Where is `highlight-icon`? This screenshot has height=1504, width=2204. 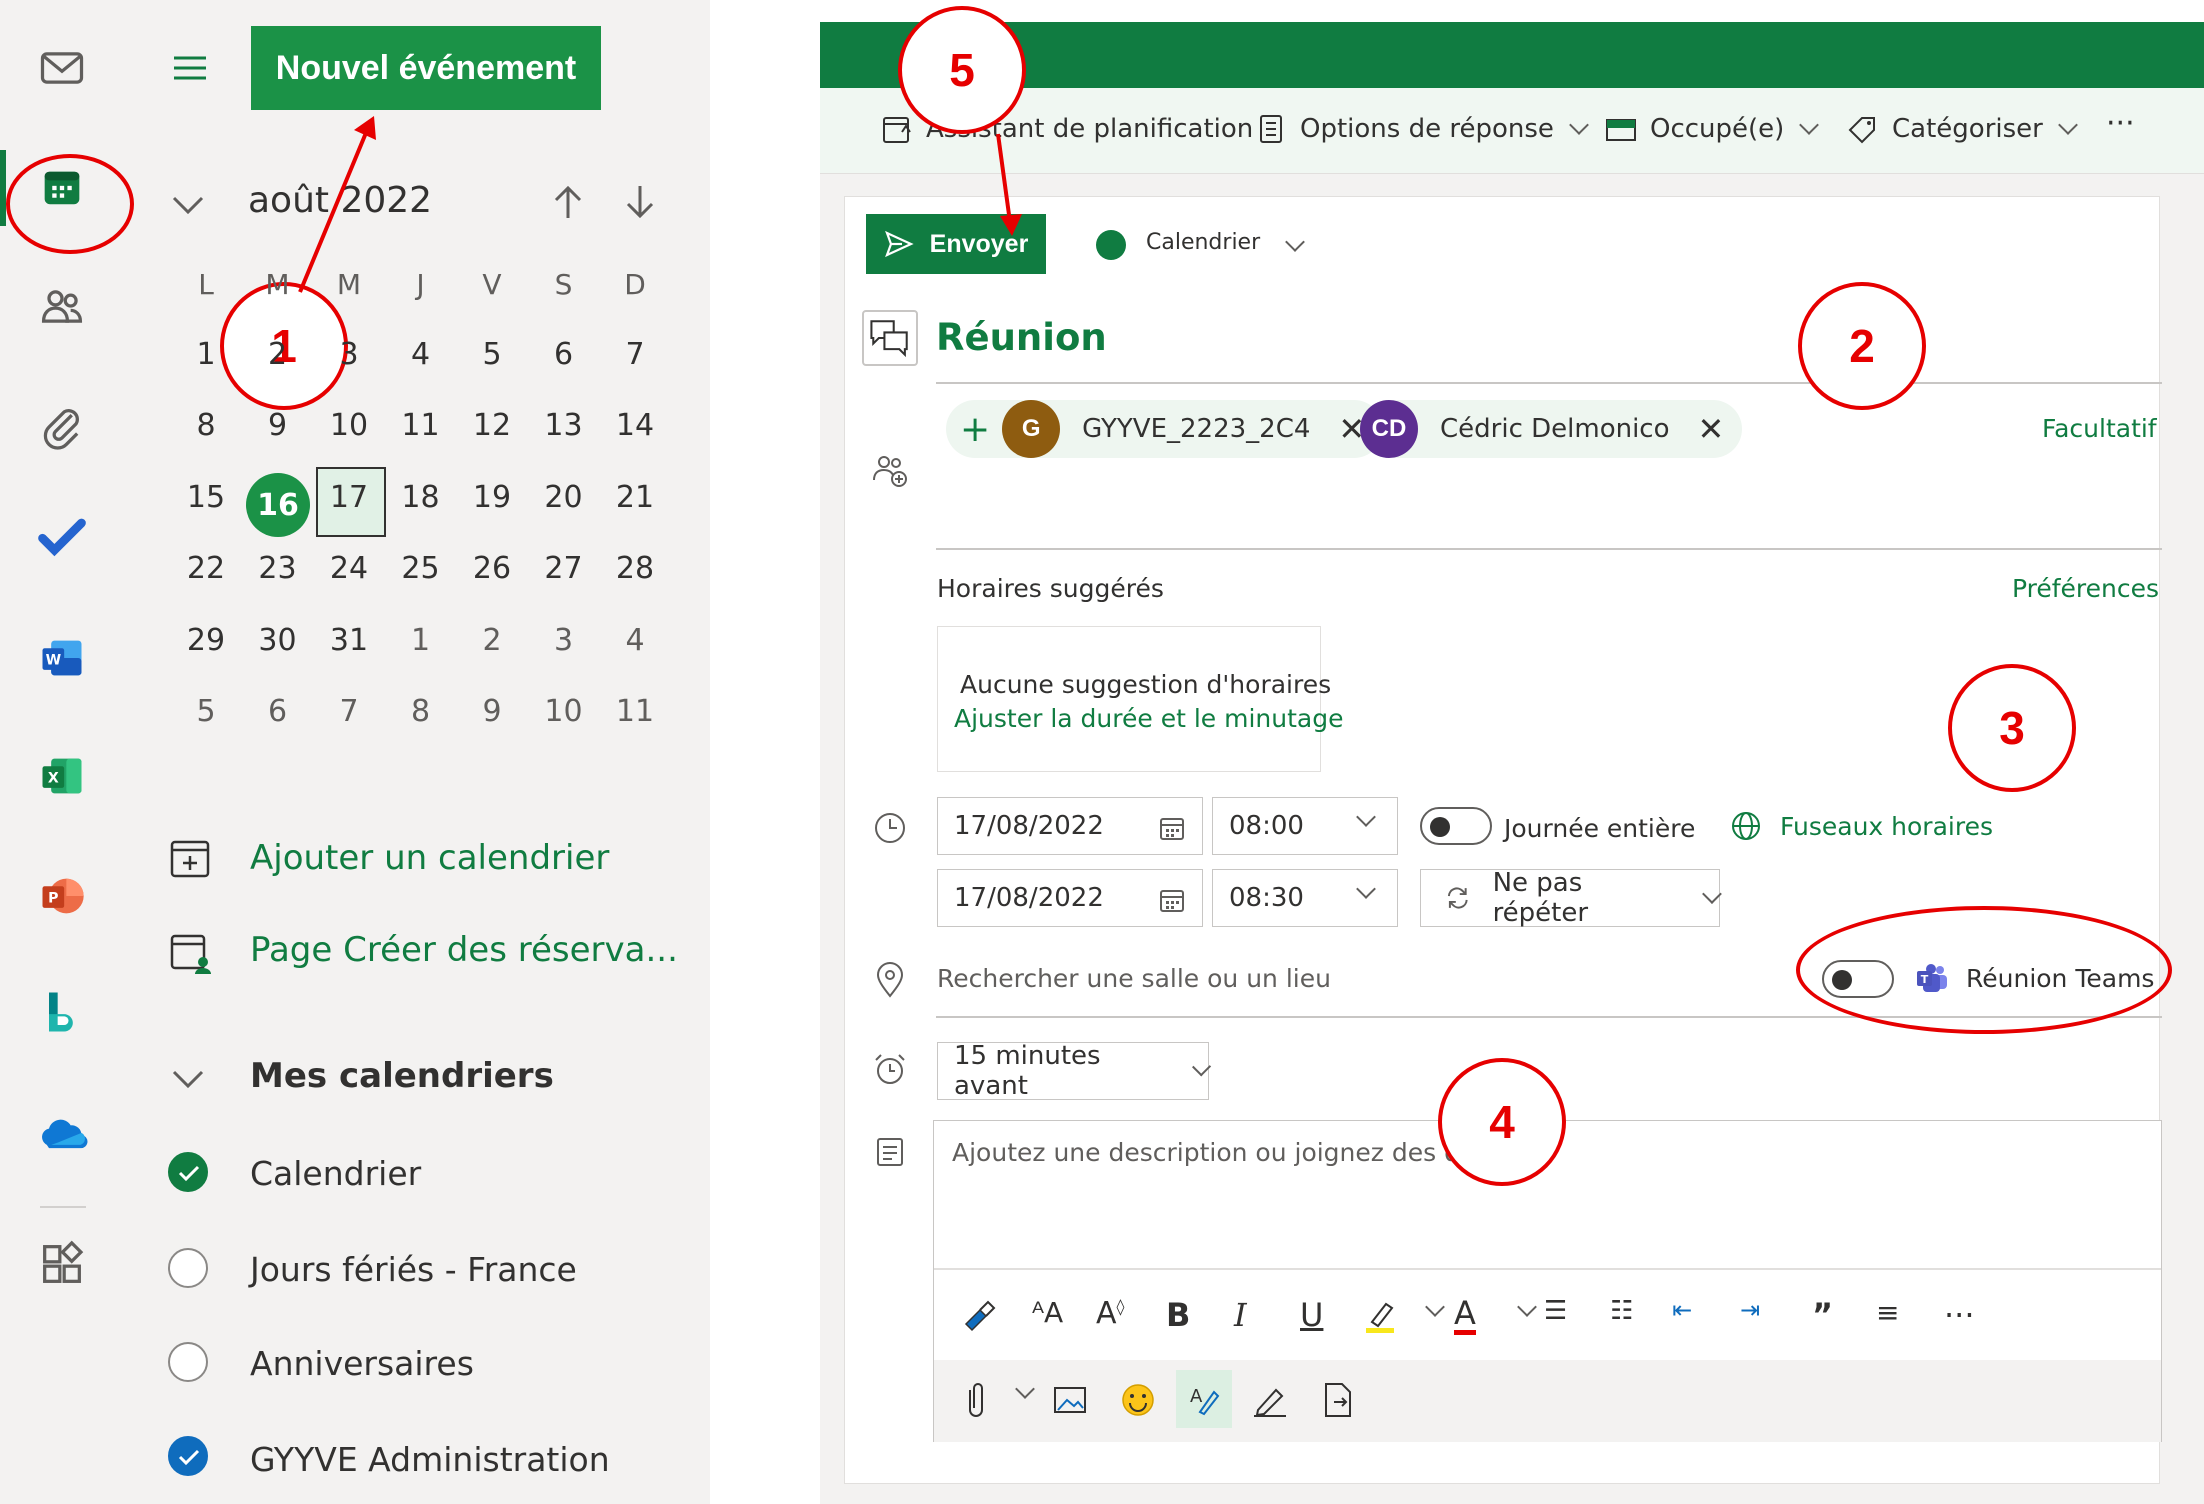
highlight-icon is located at coordinates (1382, 1316).